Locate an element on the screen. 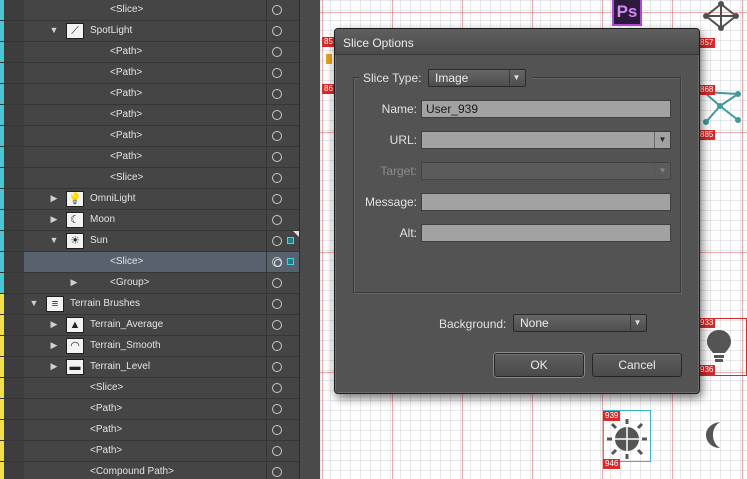  slice-tag-885: 885 is located at coordinates (707, 135).